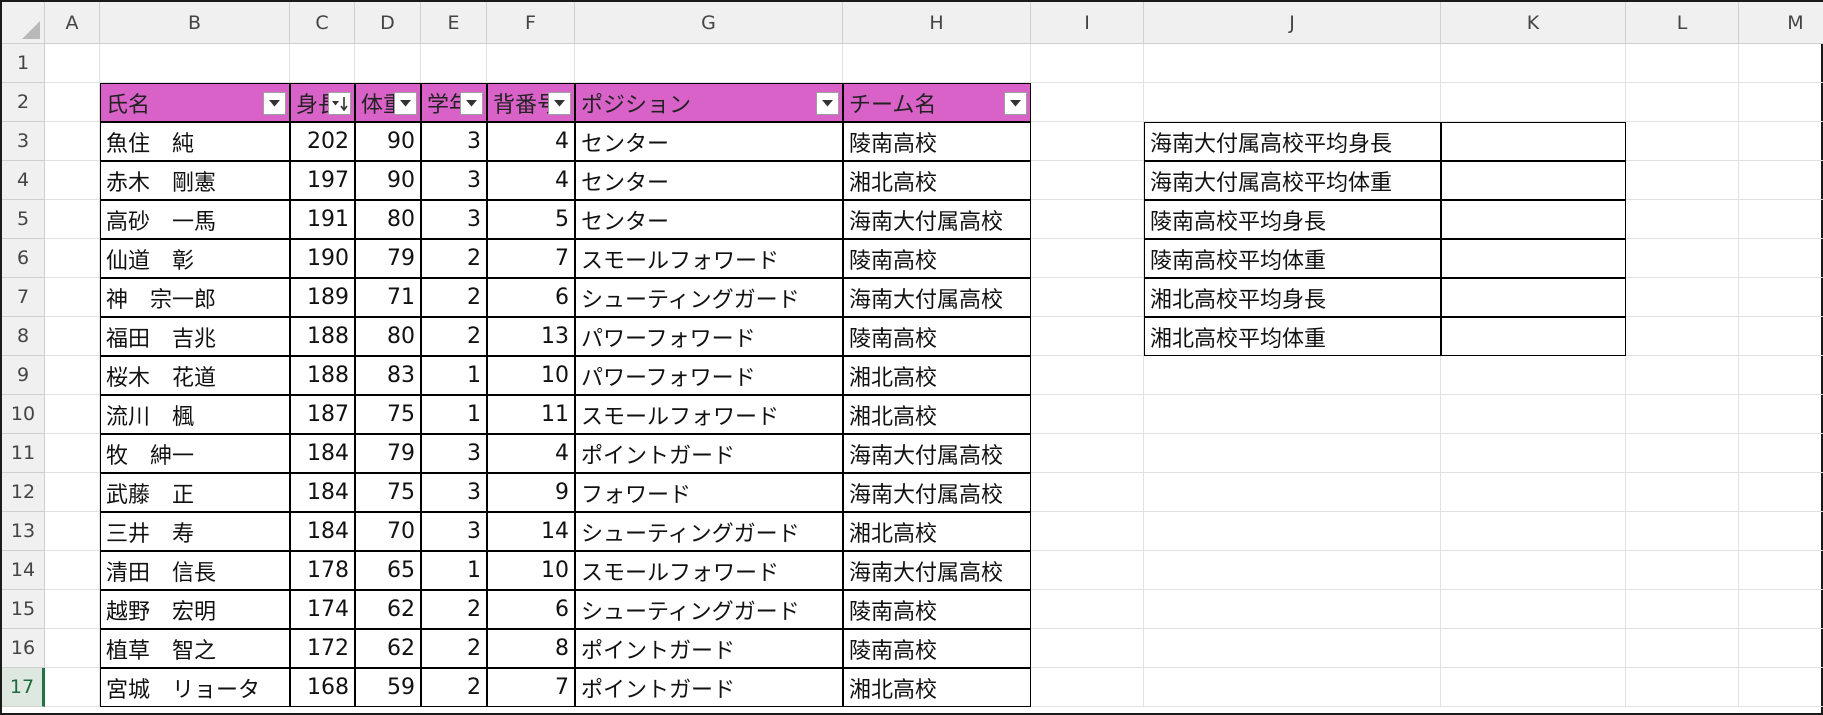 Image resolution: width=1823 pixels, height=715 pixels. Describe the element at coordinates (23, 648) in the screenshot. I see `row-header-16: 16` at that location.